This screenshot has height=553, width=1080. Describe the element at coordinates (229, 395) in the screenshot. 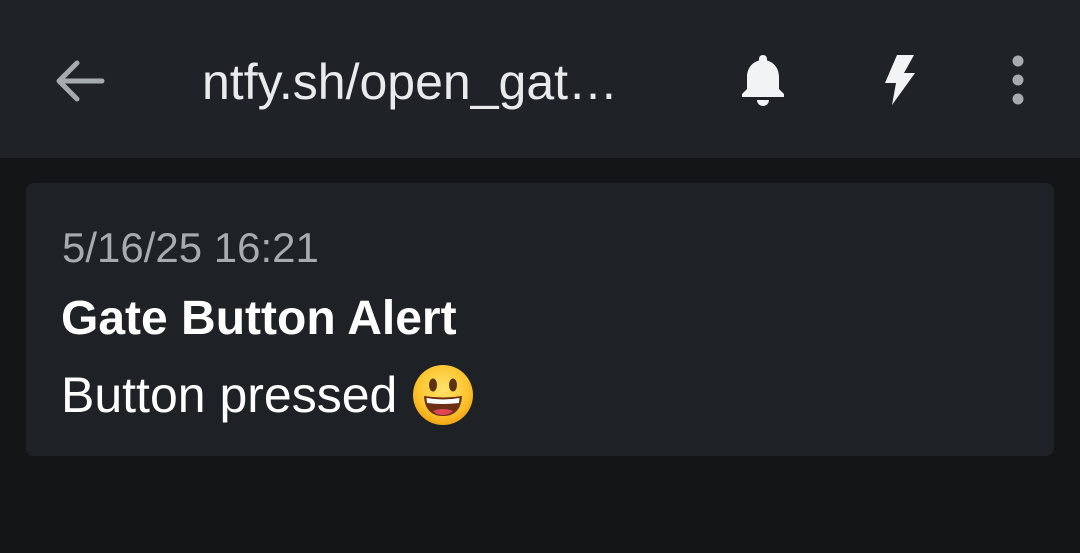

I see `message-body-text: Button pressed` at that location.